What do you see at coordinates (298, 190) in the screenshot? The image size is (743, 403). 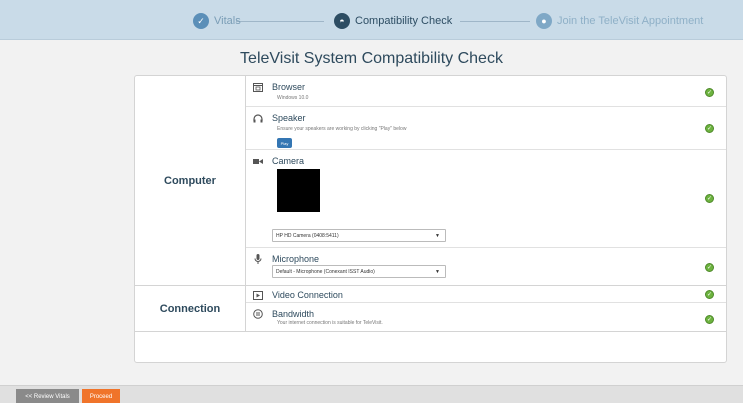 I see `camera-preview` at bounding box center [298, 190].